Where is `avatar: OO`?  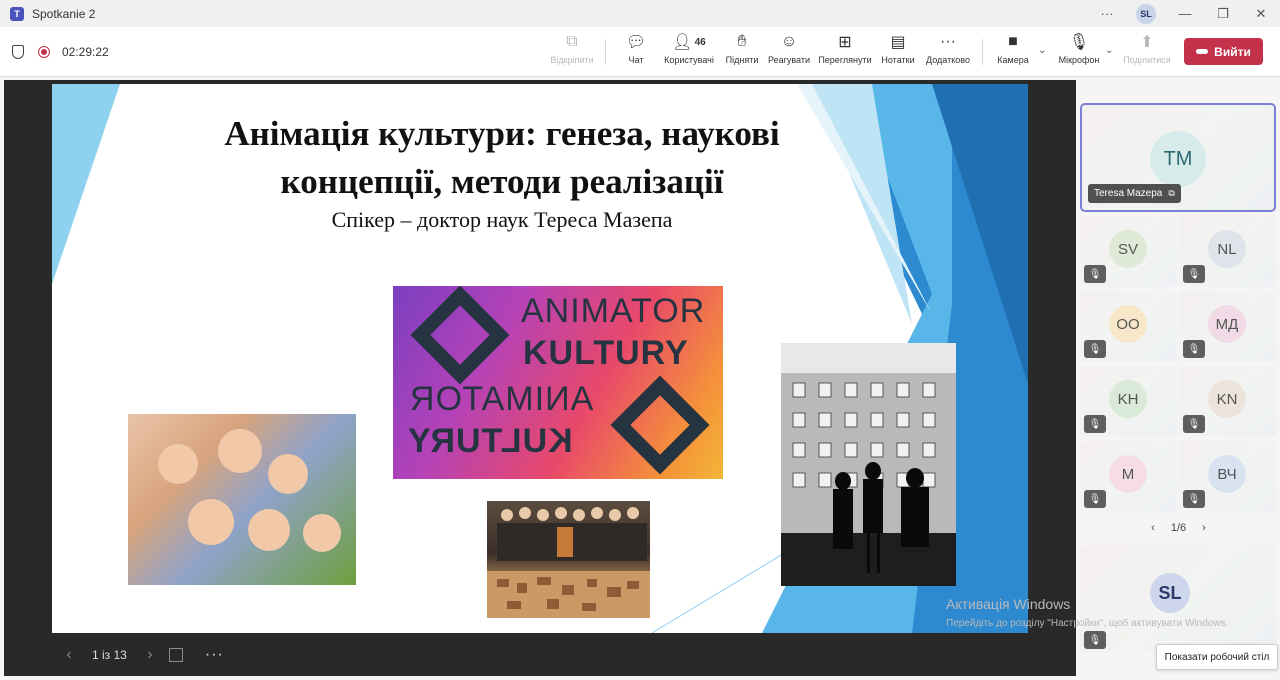
avatar: OO is located at coordinates (1128, 324).